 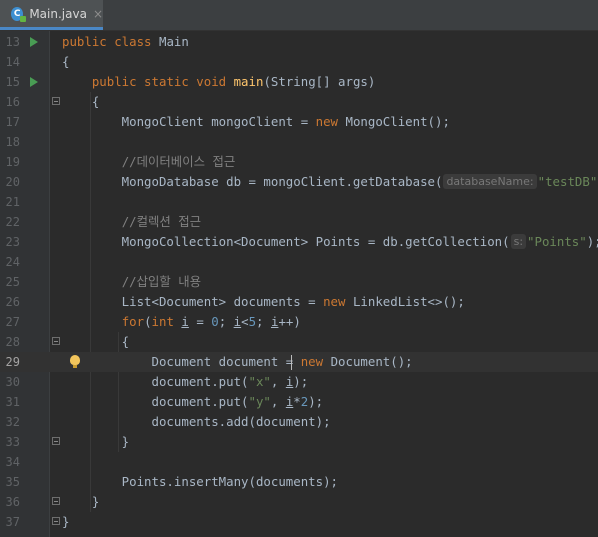 What do you see at coordinates (185, 321) in the screenshot?
I see `loop-variable-token: i` at bounding box center [185, 321].